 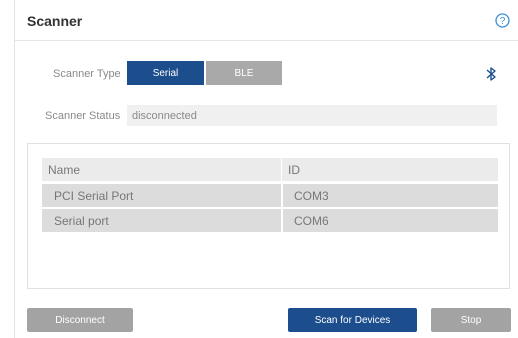 I want to click on disconnect-button: Disconnect, so click(x=80, y=320).